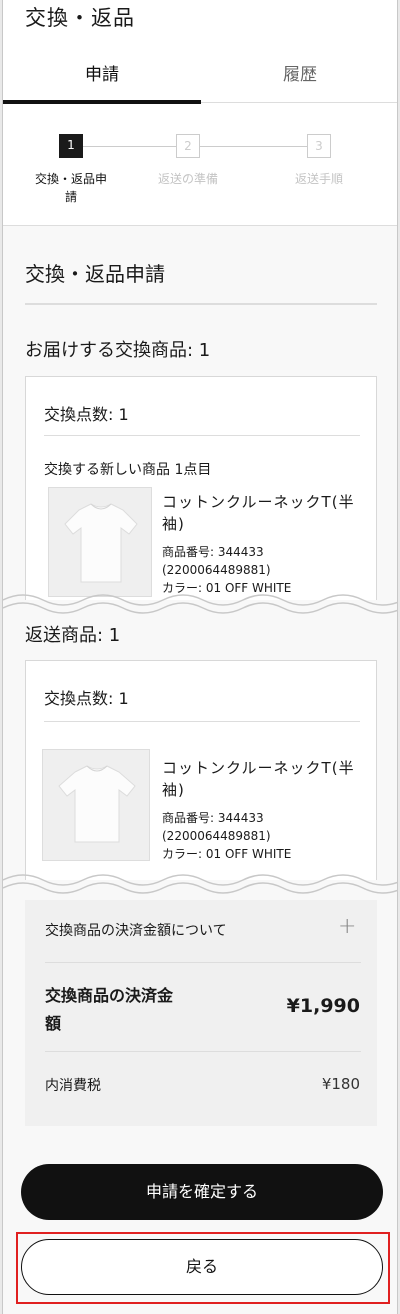 The height and width of the screenshot is (1314, 400). I want to click on exchange-item-subheading: 交換する新しい商品 1点目, so click(128, 470).